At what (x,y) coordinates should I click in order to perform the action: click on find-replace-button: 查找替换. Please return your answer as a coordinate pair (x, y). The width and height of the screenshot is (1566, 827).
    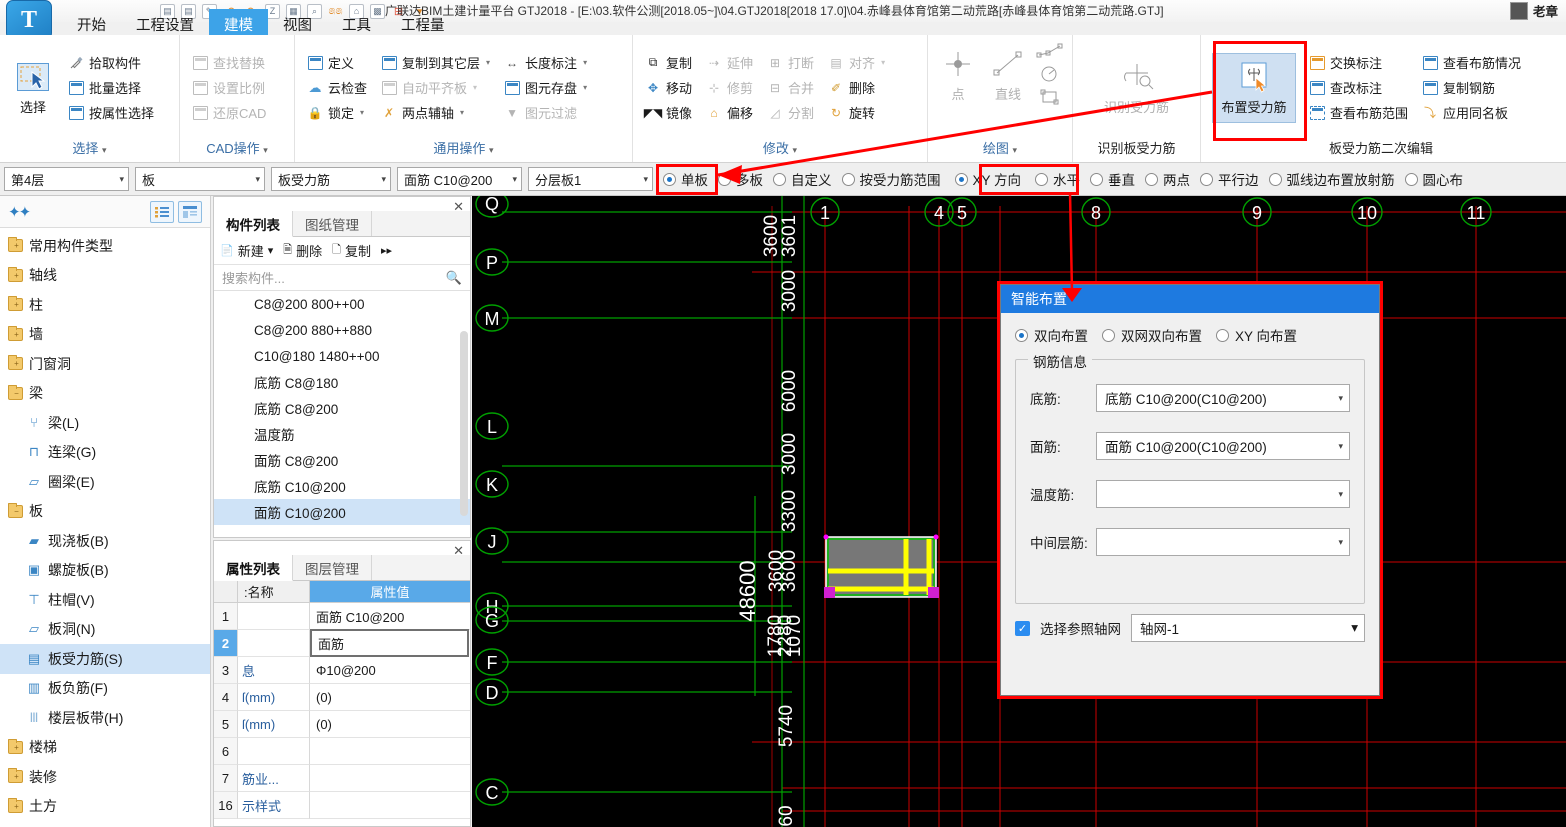
    Looking at the image, I should click on (229, 62).